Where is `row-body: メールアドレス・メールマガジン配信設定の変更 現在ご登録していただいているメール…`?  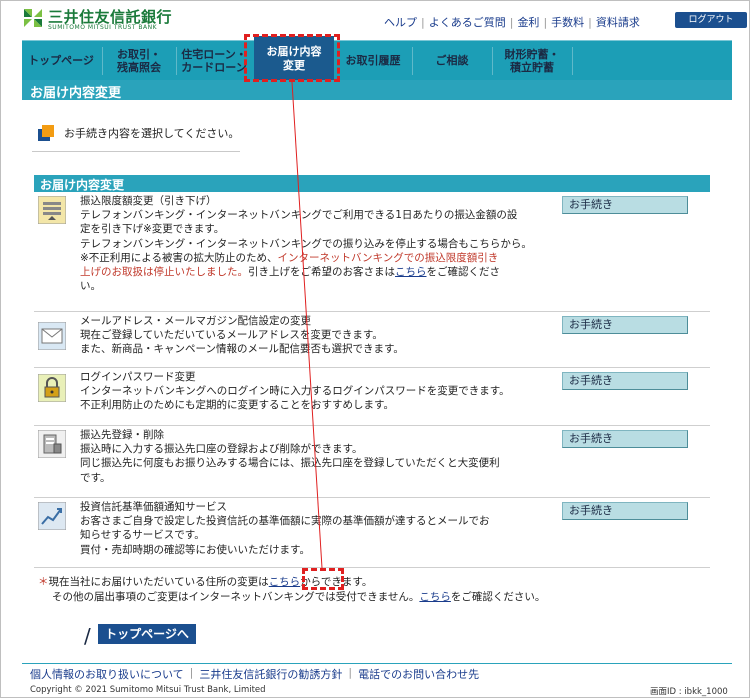
row-body: メールアドレス・メールマガジン配信設定の変更 現在ご登録していただいているメール… is located at coordinates (242, 335).